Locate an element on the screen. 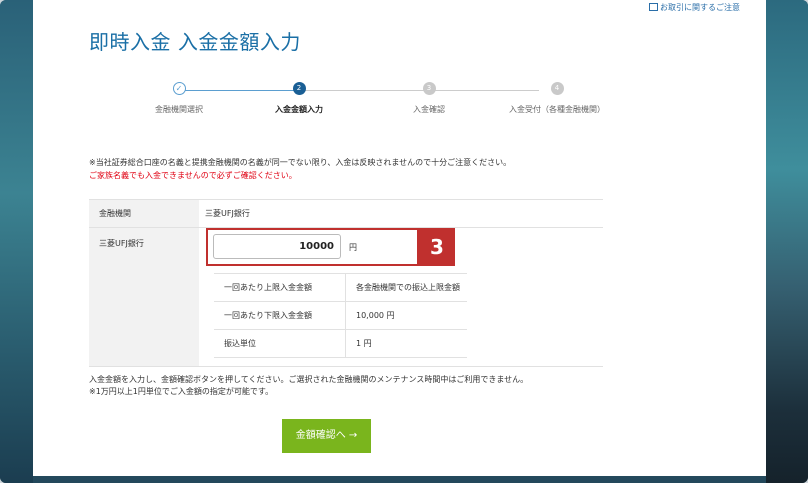 This screenshot has width=808, height=483. confirm-amount-button: 金額確認へ → is located at coordinates (326, 436).